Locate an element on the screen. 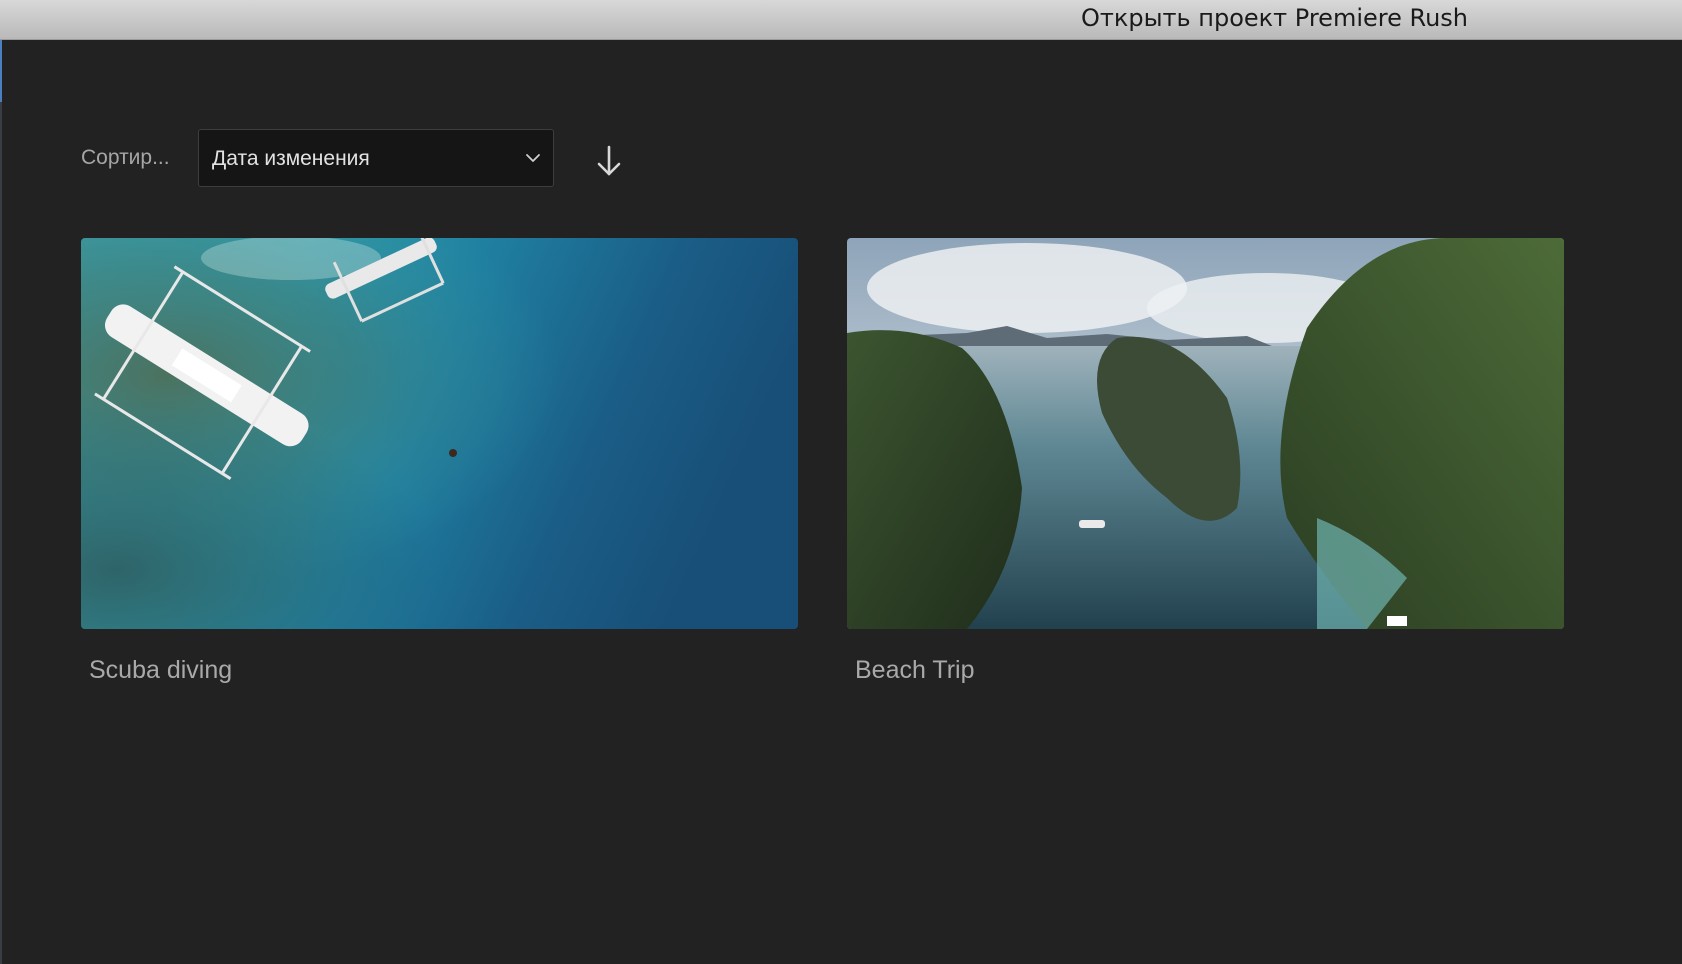 This screenshot has height=964, width=1682. window-left-edge is located at coordinates (1, 502).